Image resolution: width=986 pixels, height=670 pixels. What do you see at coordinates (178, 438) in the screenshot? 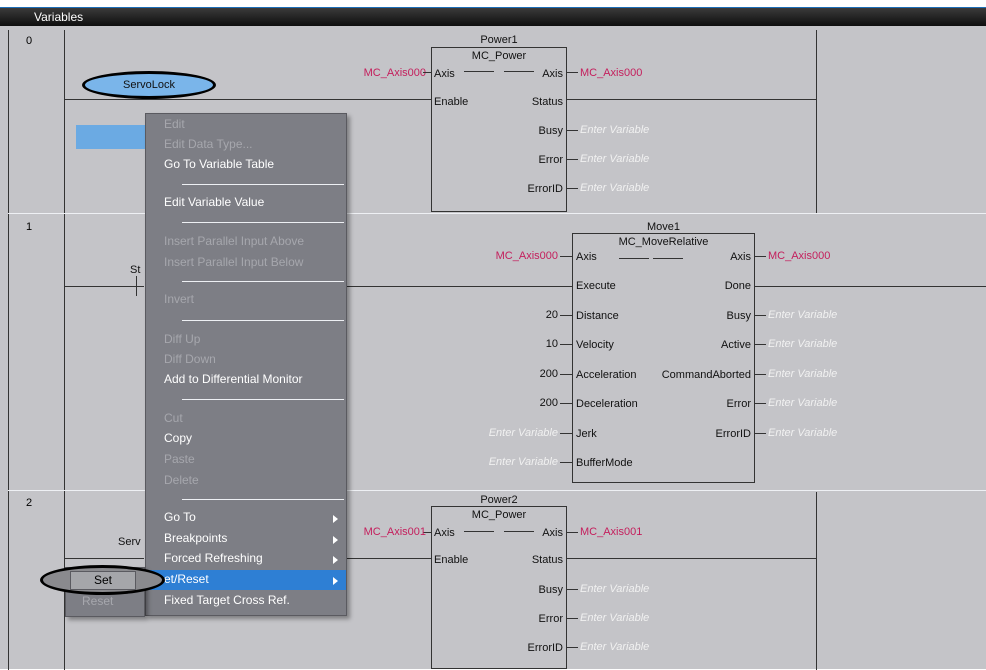
I see `menu-item-copy: Copy` at bounding box center [178, 438].